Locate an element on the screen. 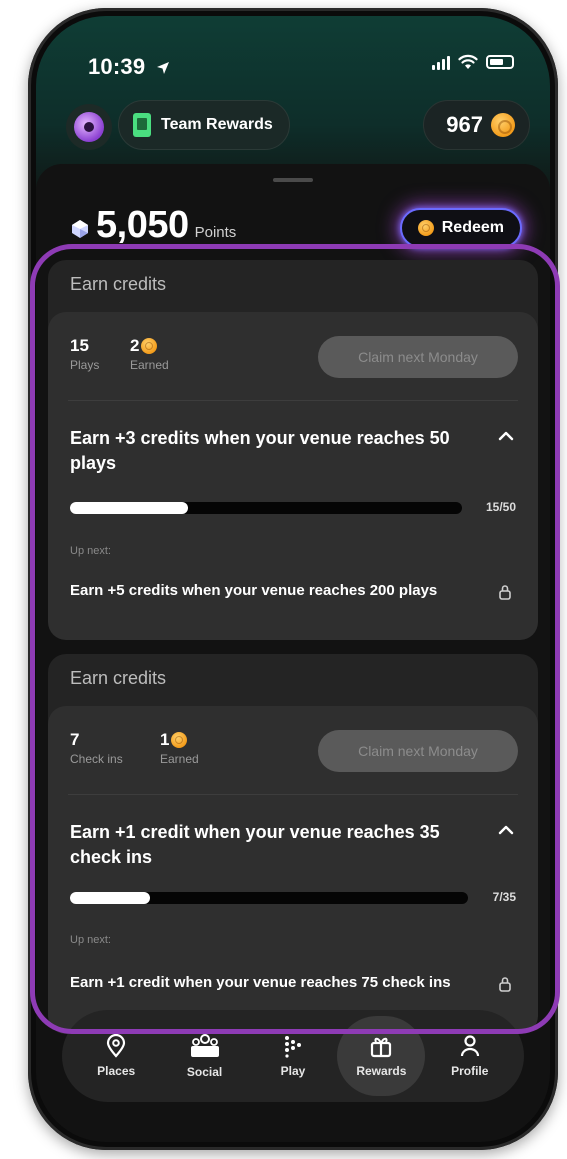 The image size is (567, 1159). earned-stat: 1 Earned is located at coordinates (179, 748).